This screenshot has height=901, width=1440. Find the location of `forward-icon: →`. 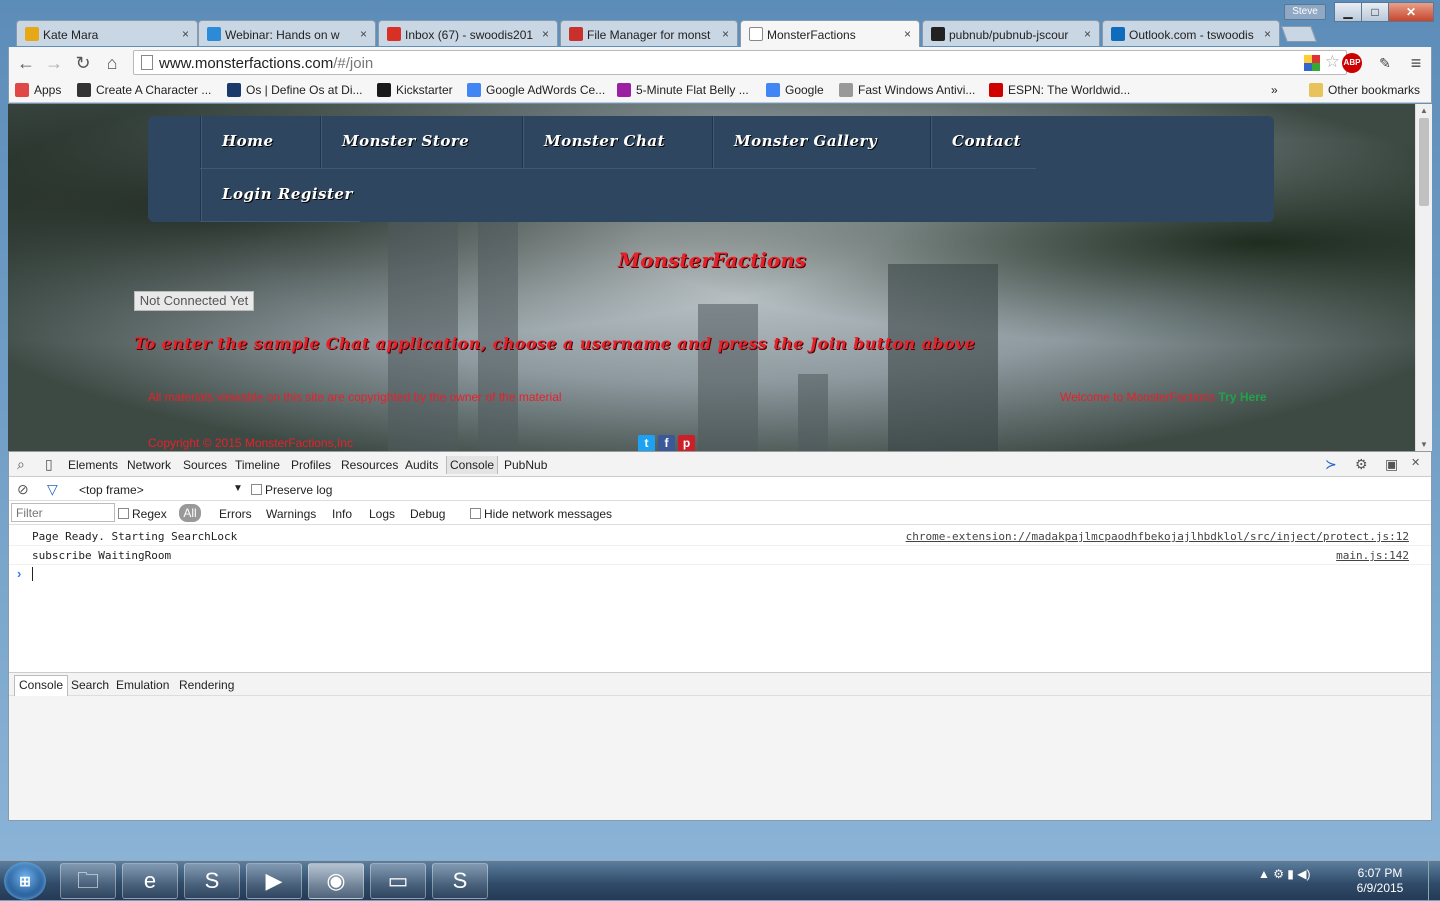

forward-icon: → is located at coordinates (54, 63).